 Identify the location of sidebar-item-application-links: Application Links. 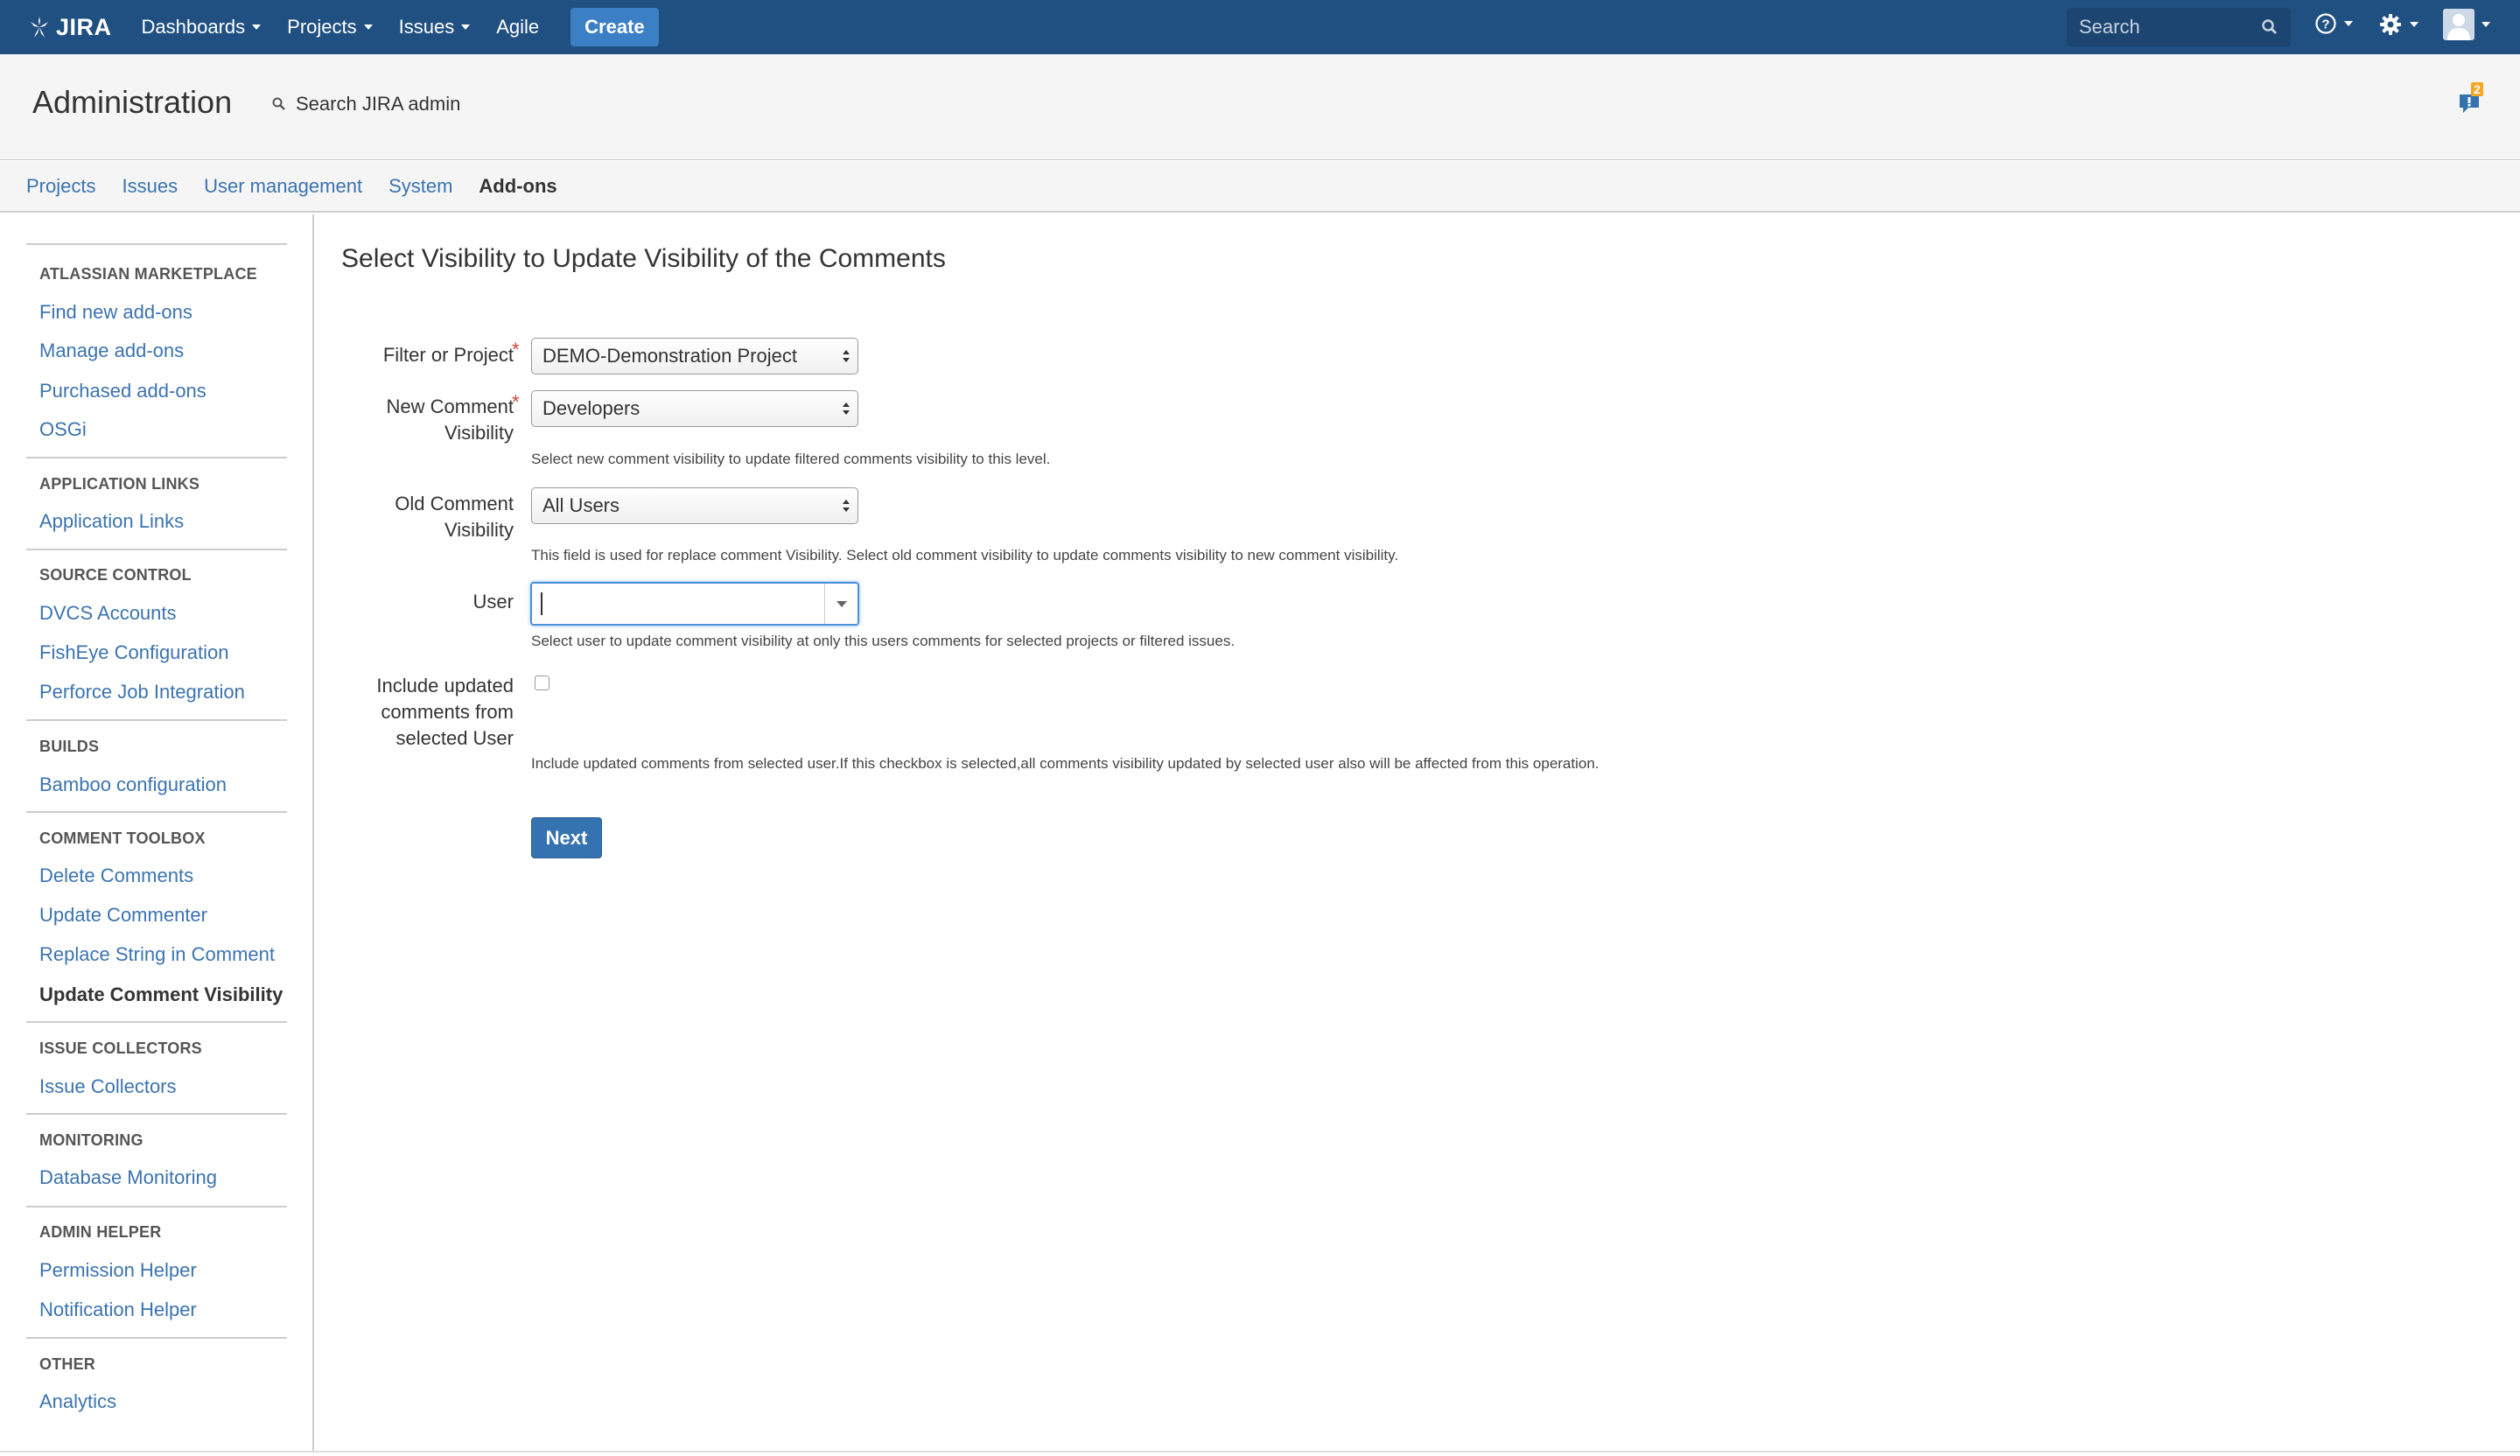
(111, 521).